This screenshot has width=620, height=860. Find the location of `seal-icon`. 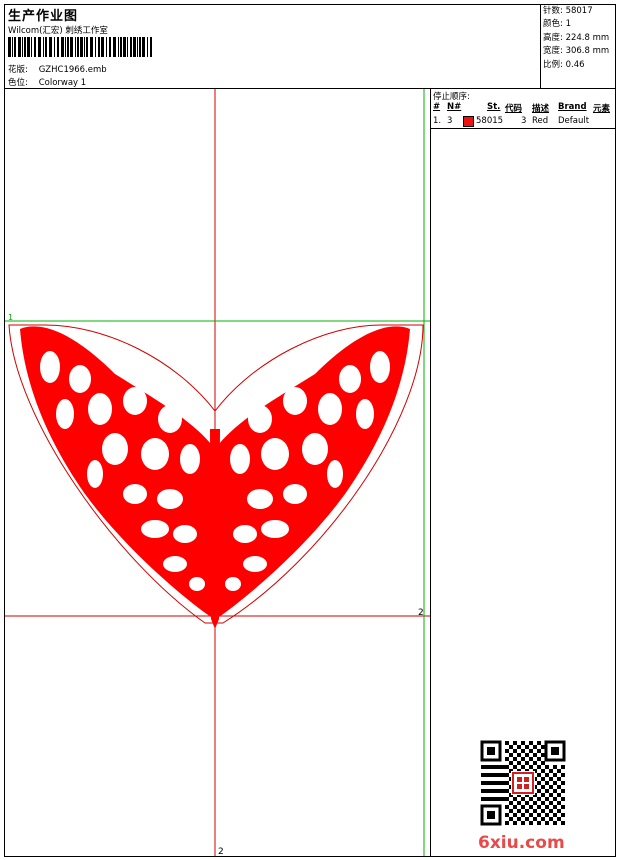

seal-icon is located at coordinates (523, 783).